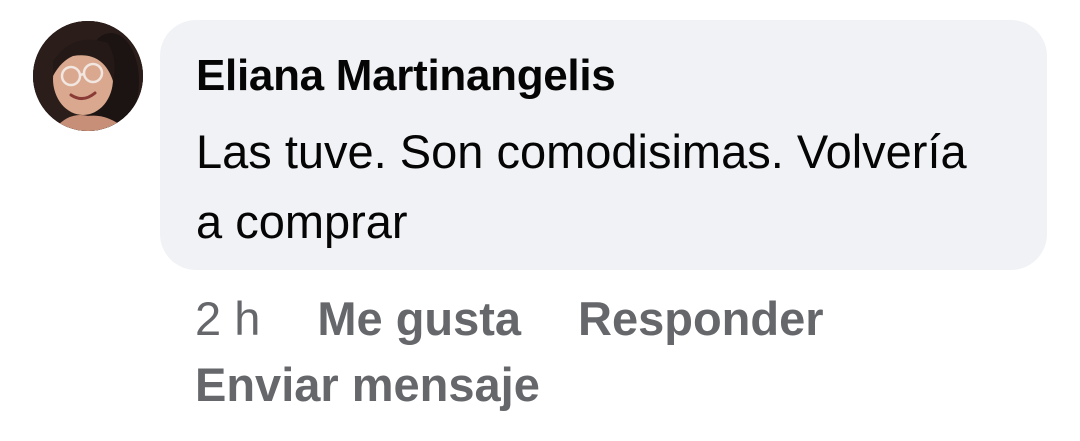 The image size is (1080, 441). Describe the element at coordinates (603, 76) in the screenshot. I see `comment-author-name: Eliana Martinangelis` at that location.